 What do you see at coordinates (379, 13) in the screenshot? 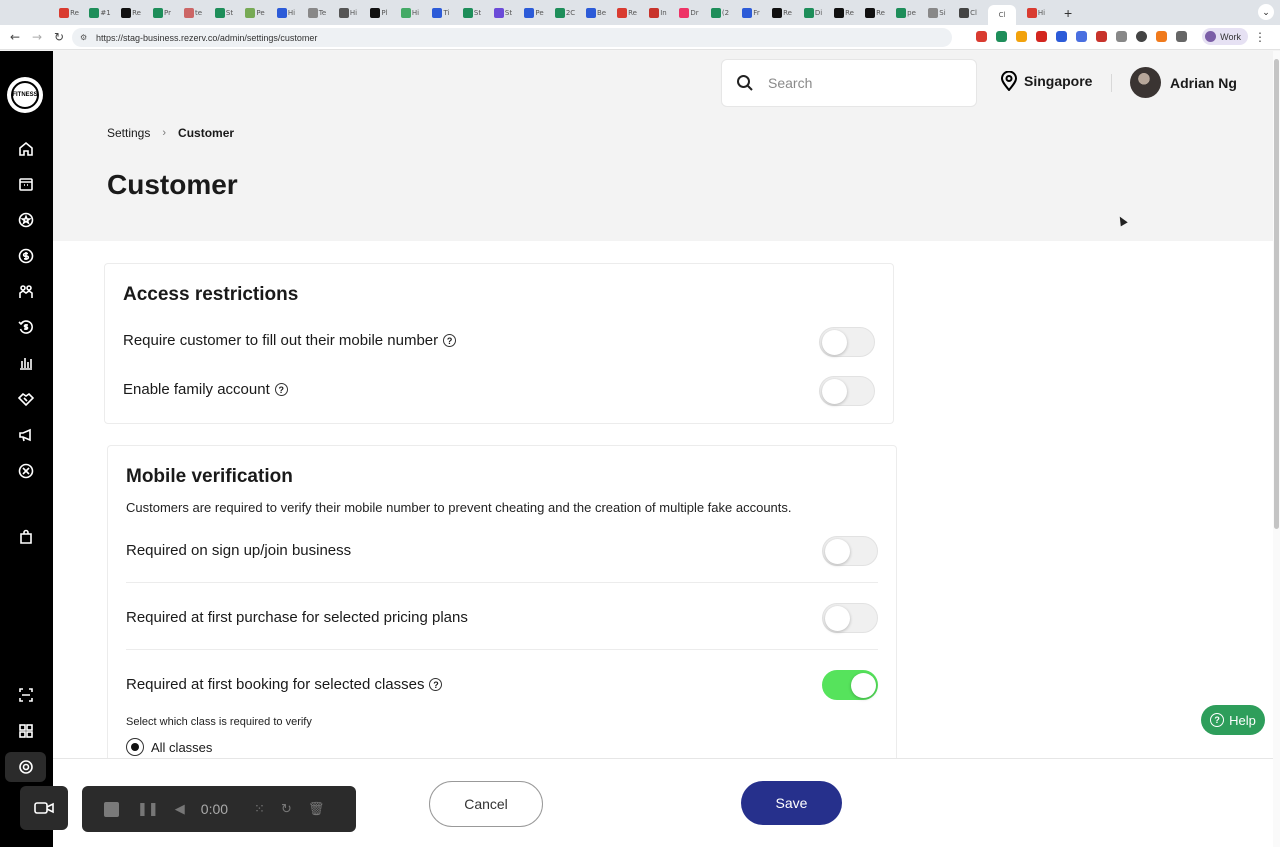
I see `browser-tab: Pl` at bounding box center [379, 13].